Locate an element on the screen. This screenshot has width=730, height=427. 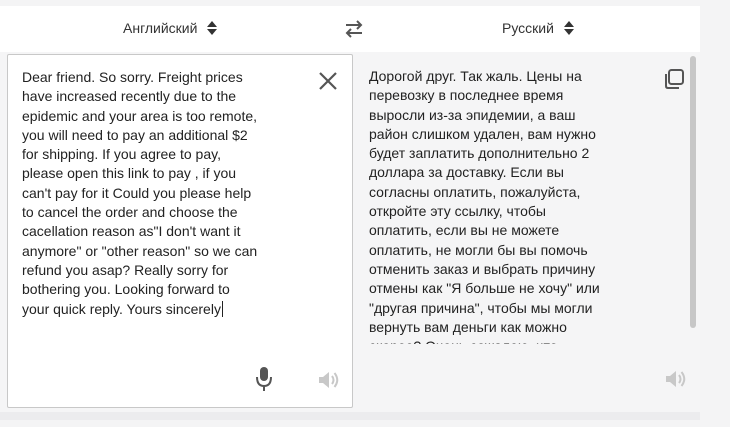
microphone-icon is located at coordinates (264, 379).